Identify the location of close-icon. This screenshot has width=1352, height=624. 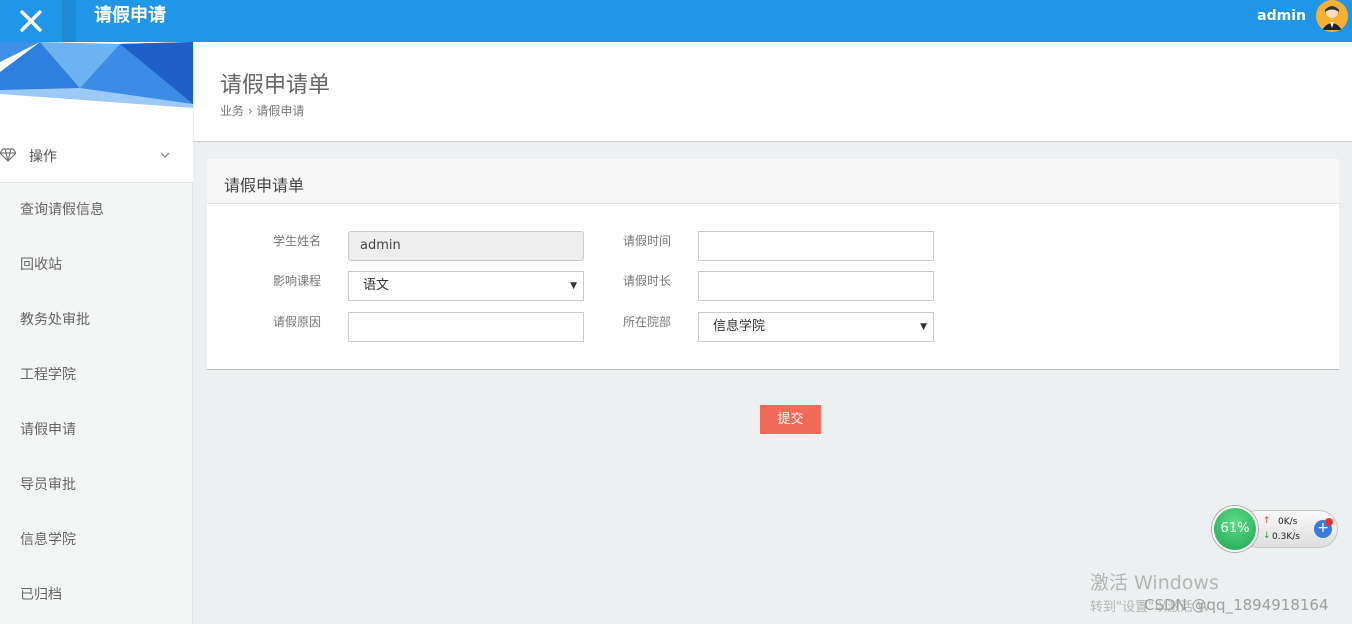
(31, 21).